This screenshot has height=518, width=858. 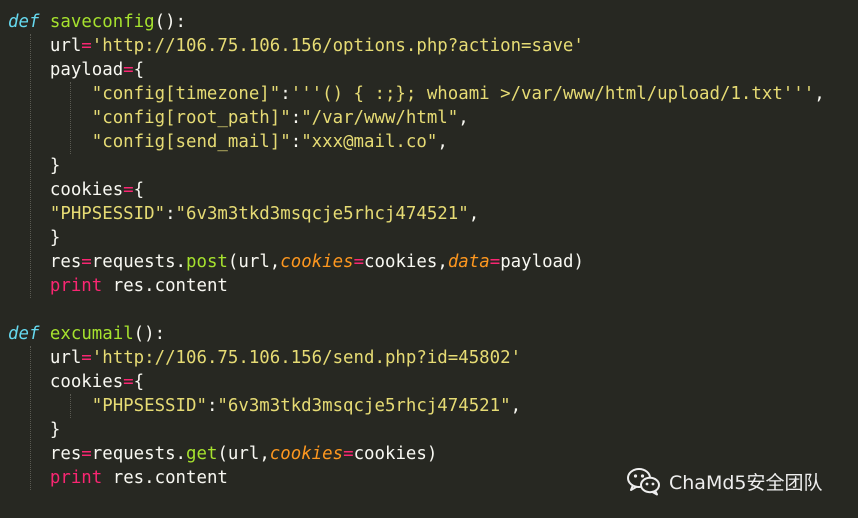 What do you see at coordinates (380, 118) in the screenshot?
I see `code-token: "/var/www/html"` at bounding box center [380, 118].